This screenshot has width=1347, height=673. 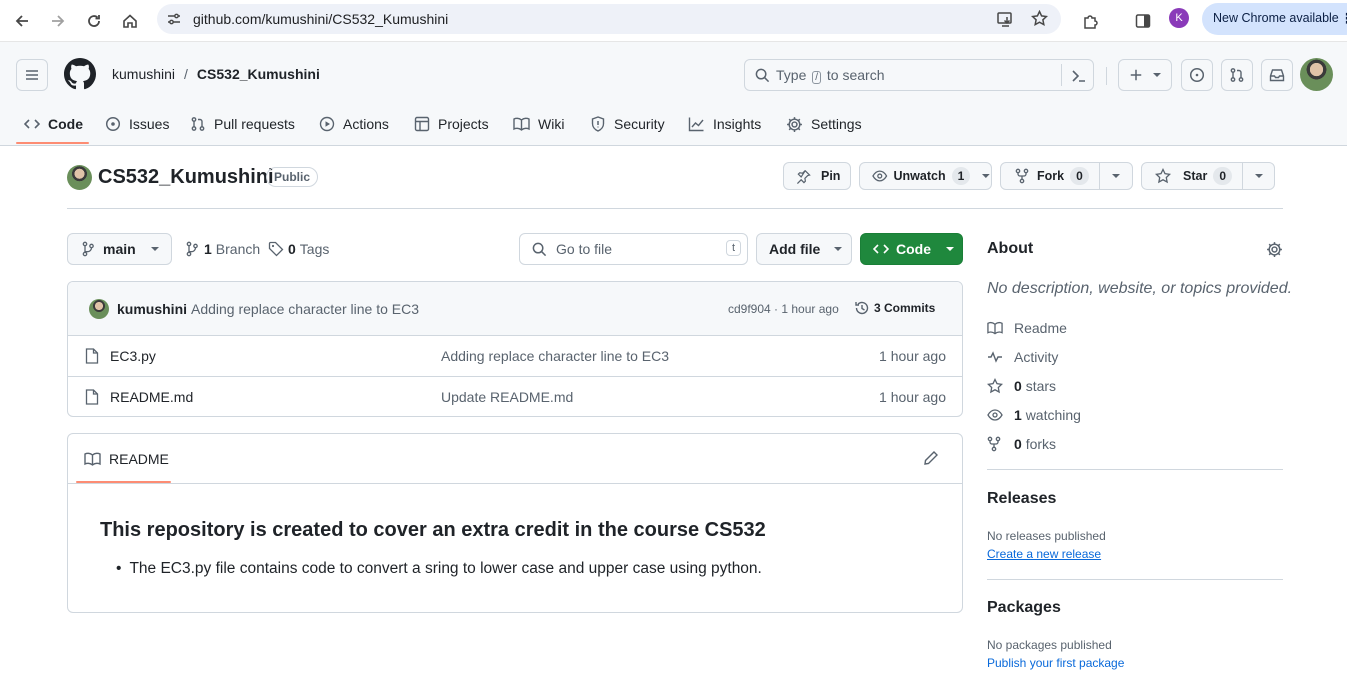 What do you see at coordinates (1079, 76) in the screenshot?
I see `command-palette-icon` at bounding box center [1079, 76].